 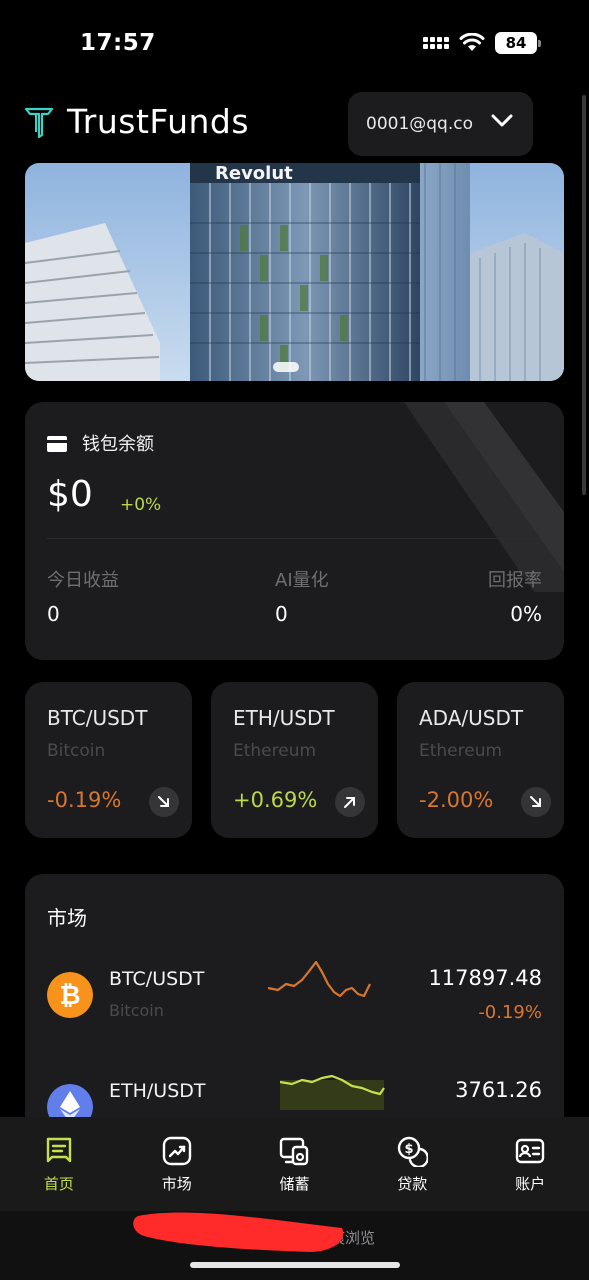 I want to click on market-row-btc: ₿ BTC/USDT Bitcoin 117897.48 -0.19%, so click(x=294, y=998).